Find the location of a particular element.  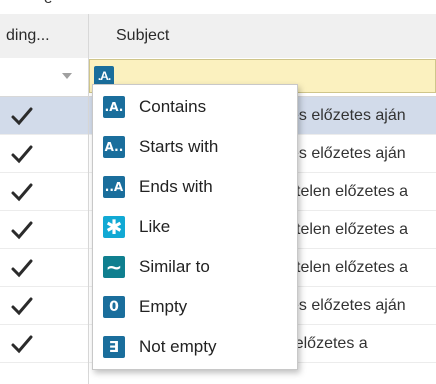

column-header-row: ding... Subject is located at coordinates (218, 36).